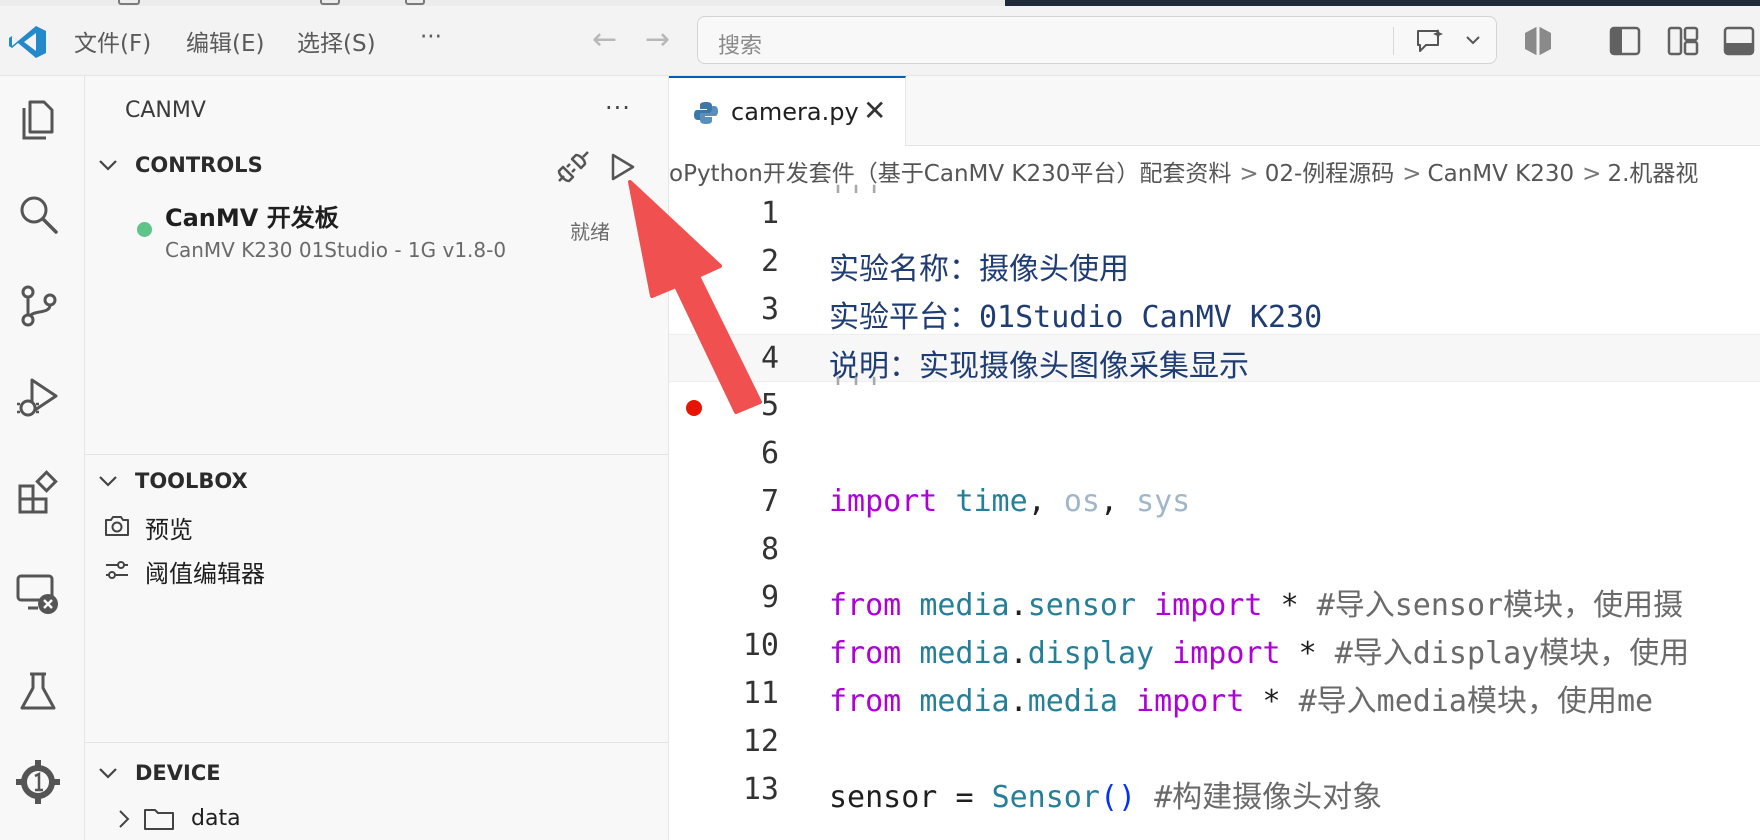  What do you see at coordinates (225, 41) in the screenshot?
I see `menu-edit: 编辑(E)` at bounding box center [225, 41].